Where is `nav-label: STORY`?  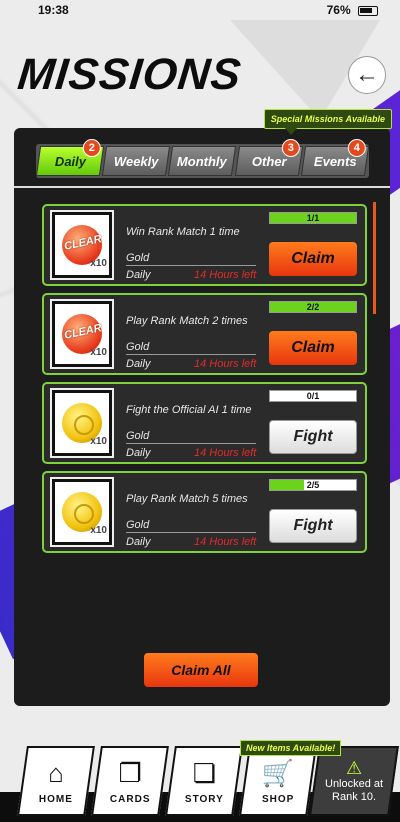 nav-label: STORY is located at coordinates (204, 799).